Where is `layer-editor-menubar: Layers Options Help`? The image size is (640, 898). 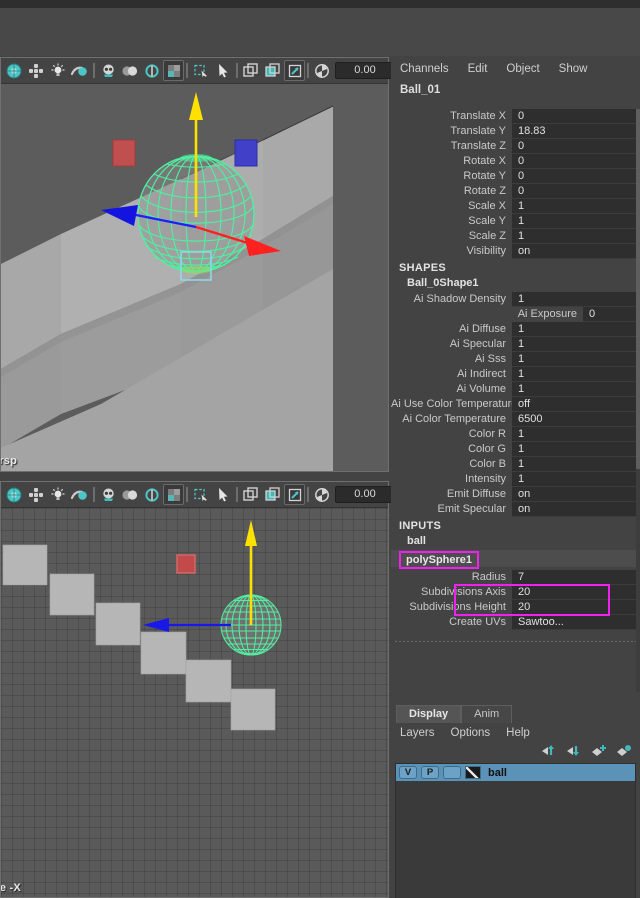
layer-editor-menubar: Layers Options Help is located at coordinates (515, 732).